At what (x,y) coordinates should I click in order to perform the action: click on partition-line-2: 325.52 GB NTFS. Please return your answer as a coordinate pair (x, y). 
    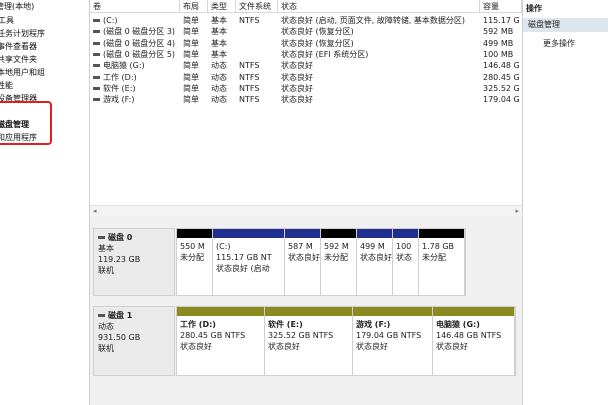
    Looking at the image, I should click on (301, 335).